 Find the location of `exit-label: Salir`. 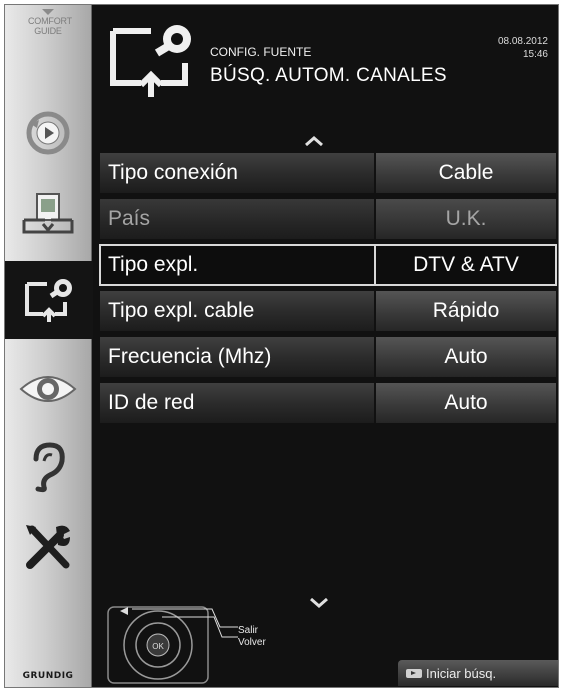

exit-label: Salir is located at coordinates (248, 630).